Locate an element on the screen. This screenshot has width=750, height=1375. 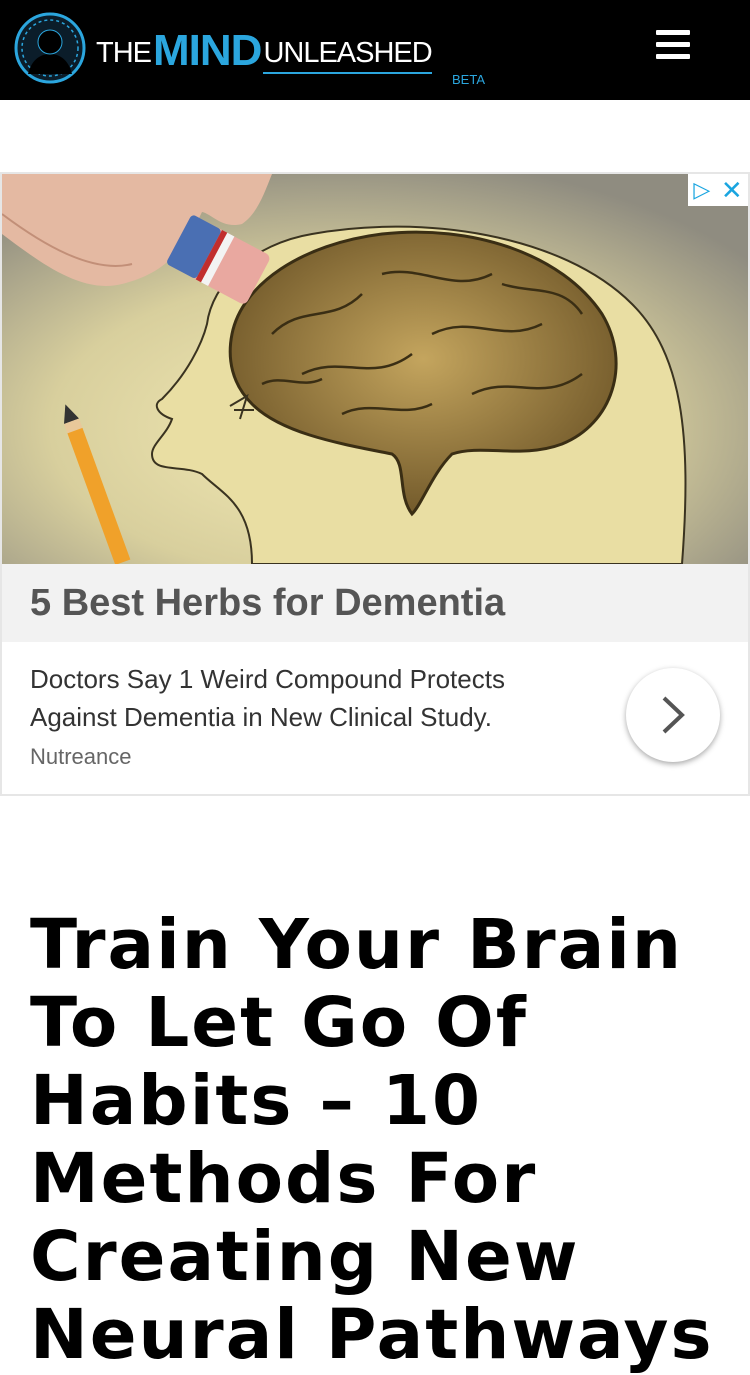
site-logo: THE MIND UNLEASHED is located at coordinates (264, 50).